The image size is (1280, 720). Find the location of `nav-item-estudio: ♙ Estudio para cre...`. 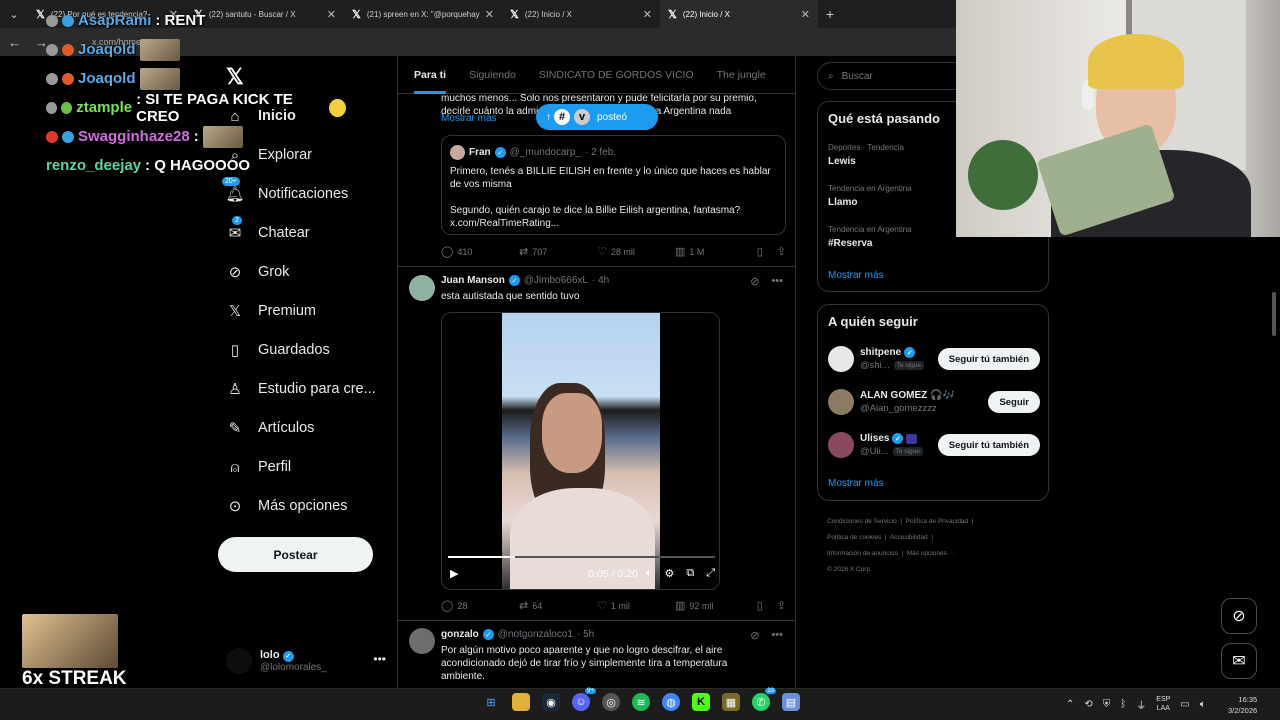

nav-item-estudio: ♙ Estudio para cre... is located at coordinates (300, 389).